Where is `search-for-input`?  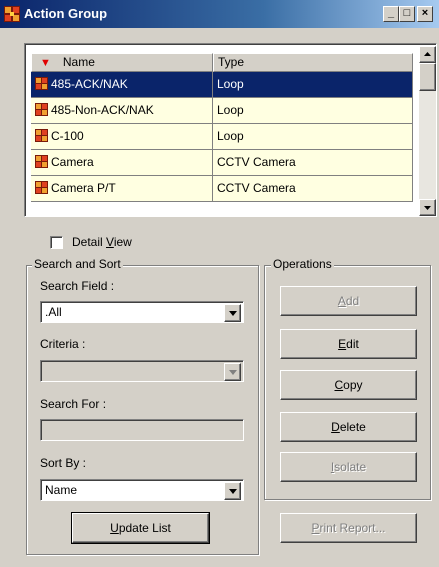
search-for-input is located at coordinates (142, 430).